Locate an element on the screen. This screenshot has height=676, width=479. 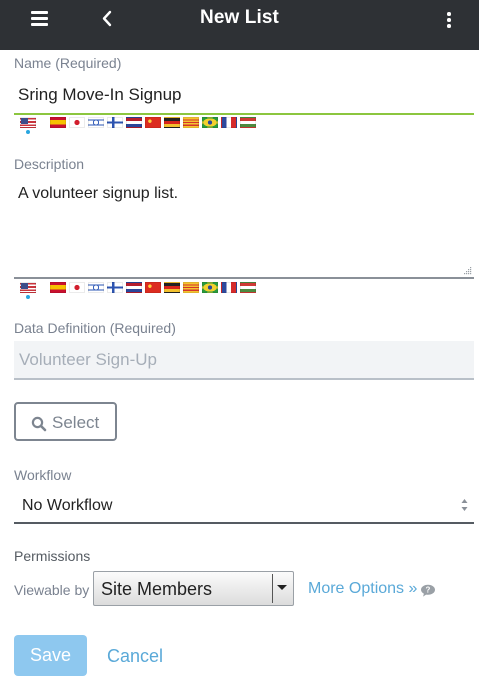
name-input: Sring Move-In Signup is located at coordinates (99, 95).